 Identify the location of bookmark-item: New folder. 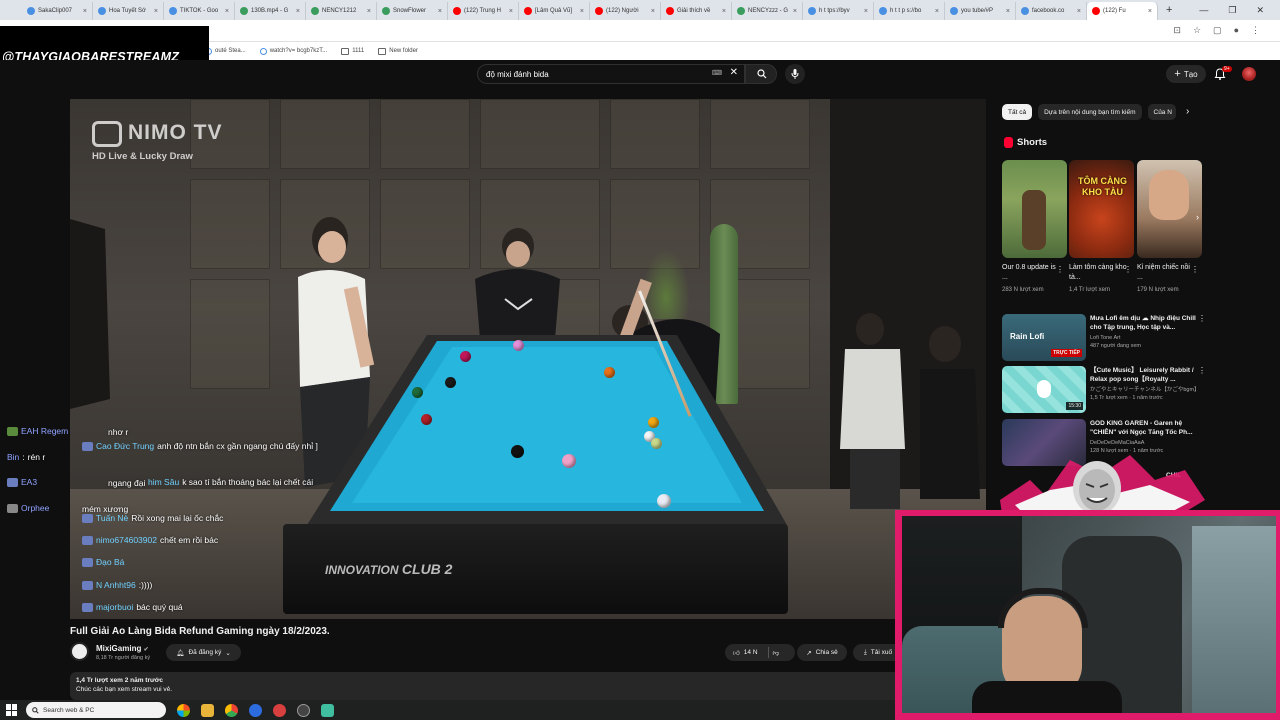
(398, 51).